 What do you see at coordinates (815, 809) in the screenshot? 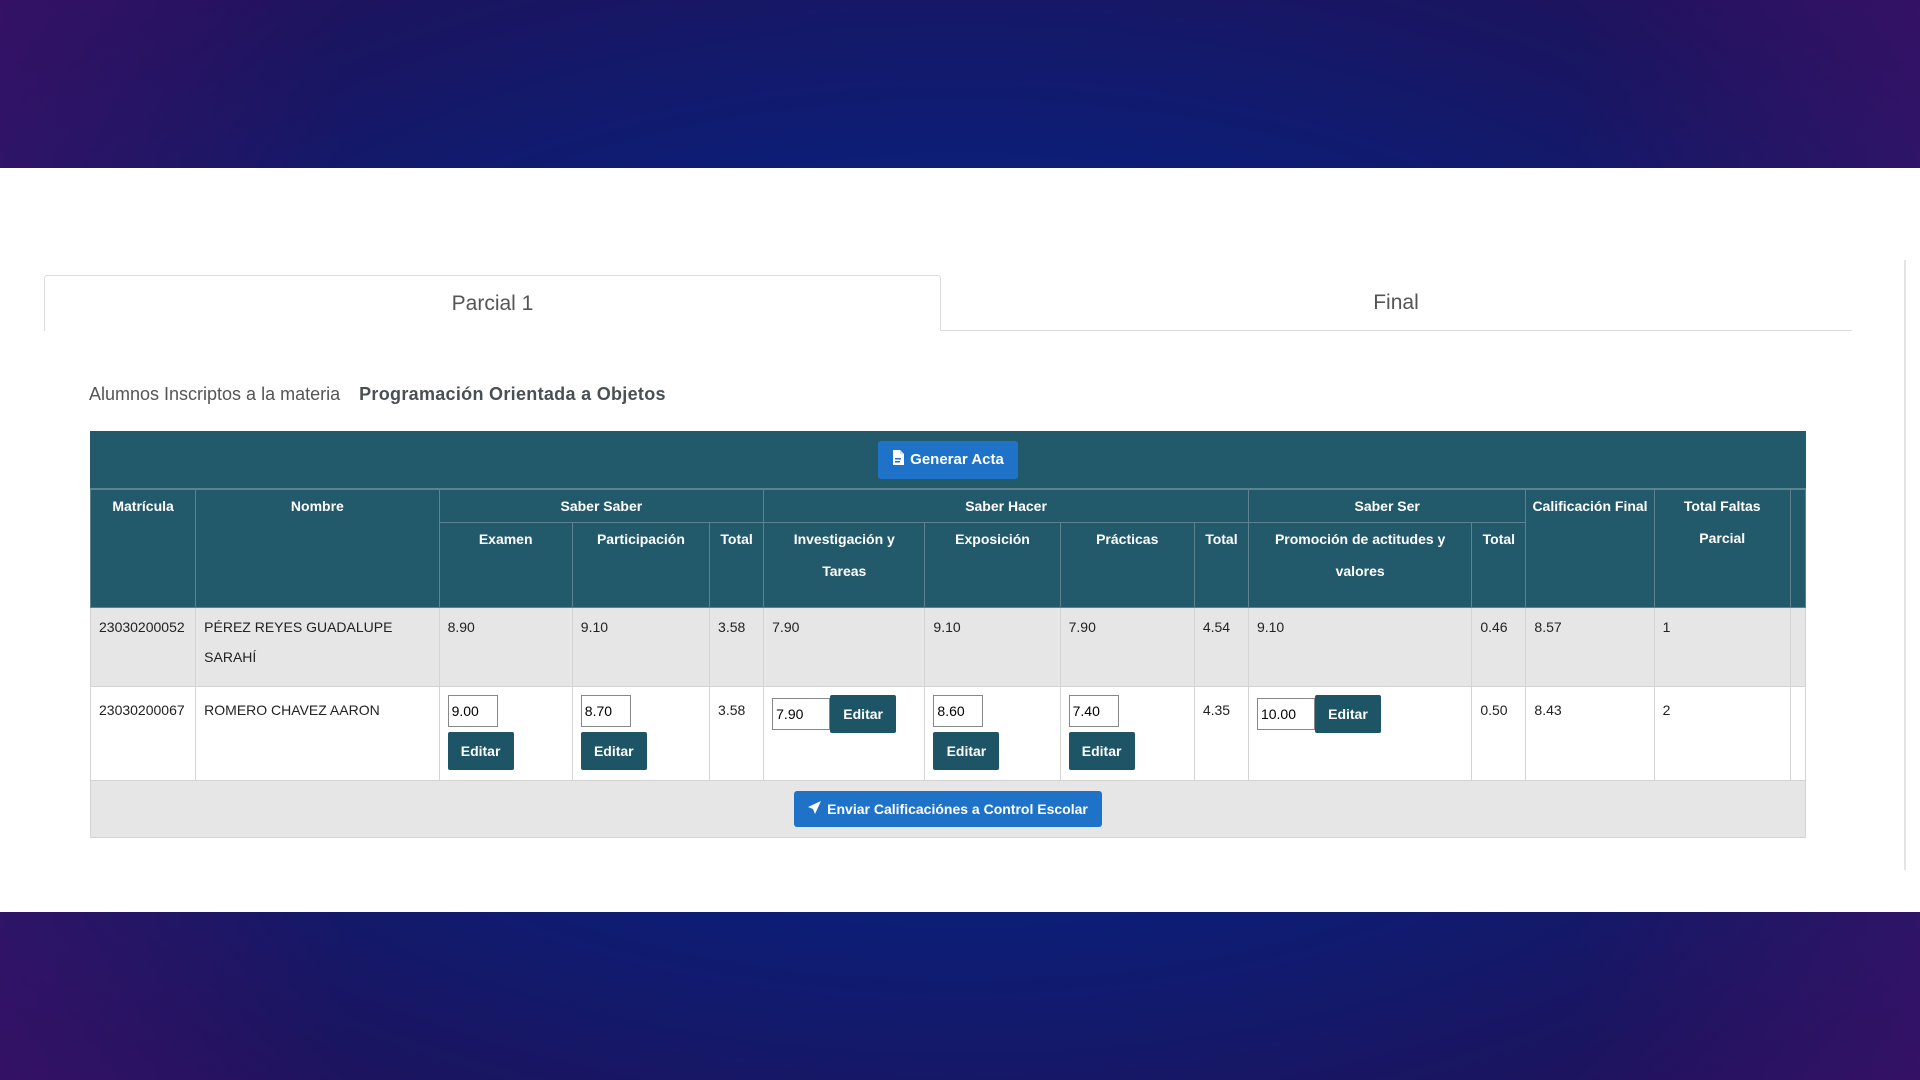
I see `send-arrow-icon` at bounding box center [815, 809].